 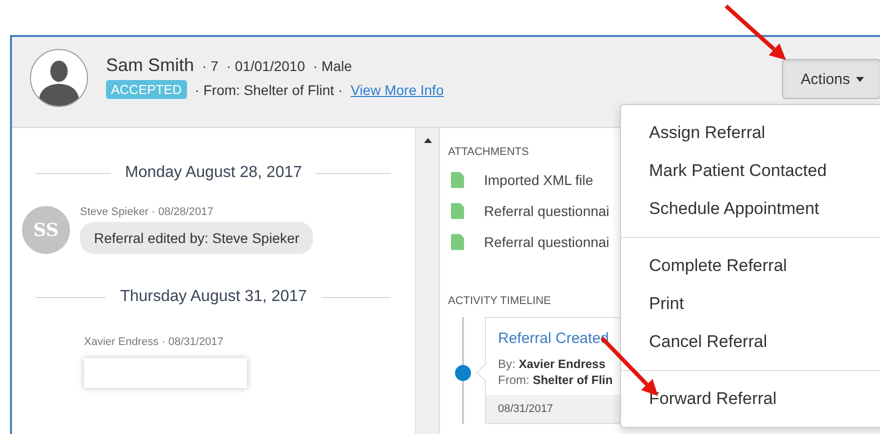 I want to click on attachment-link: Imported XML file, so click(x=539, y=180).